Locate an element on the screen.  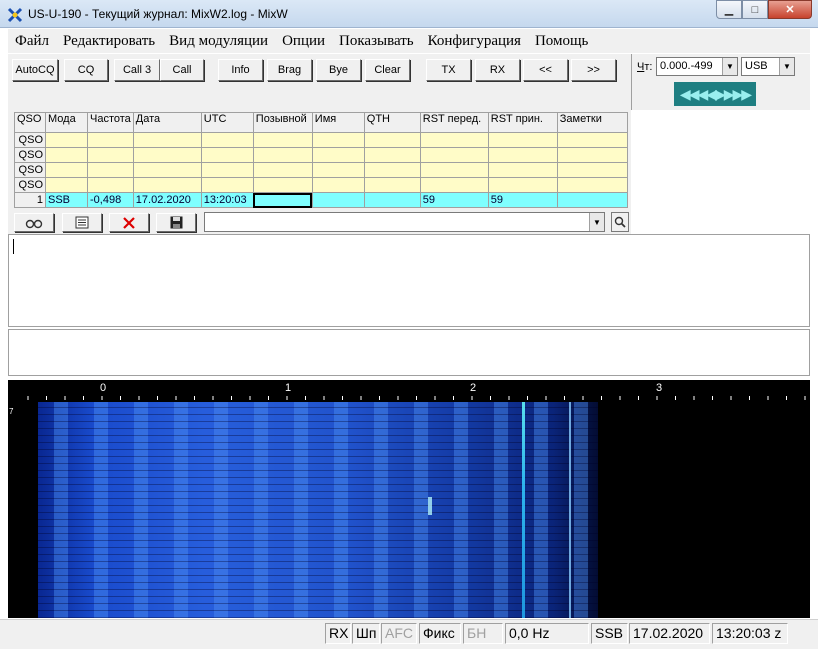
scale-ticks is located at coordinates (416, 398).